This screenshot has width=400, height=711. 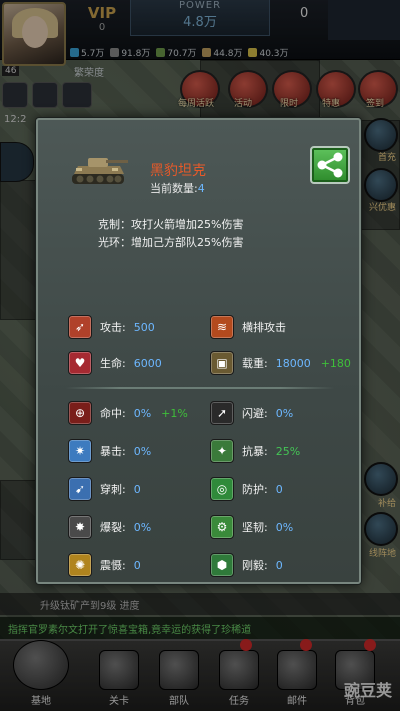 What do you see at coordinates (113, 451) in the screenshot?
I see `stat-label: 暴击:` at bounding box center [113, 451].